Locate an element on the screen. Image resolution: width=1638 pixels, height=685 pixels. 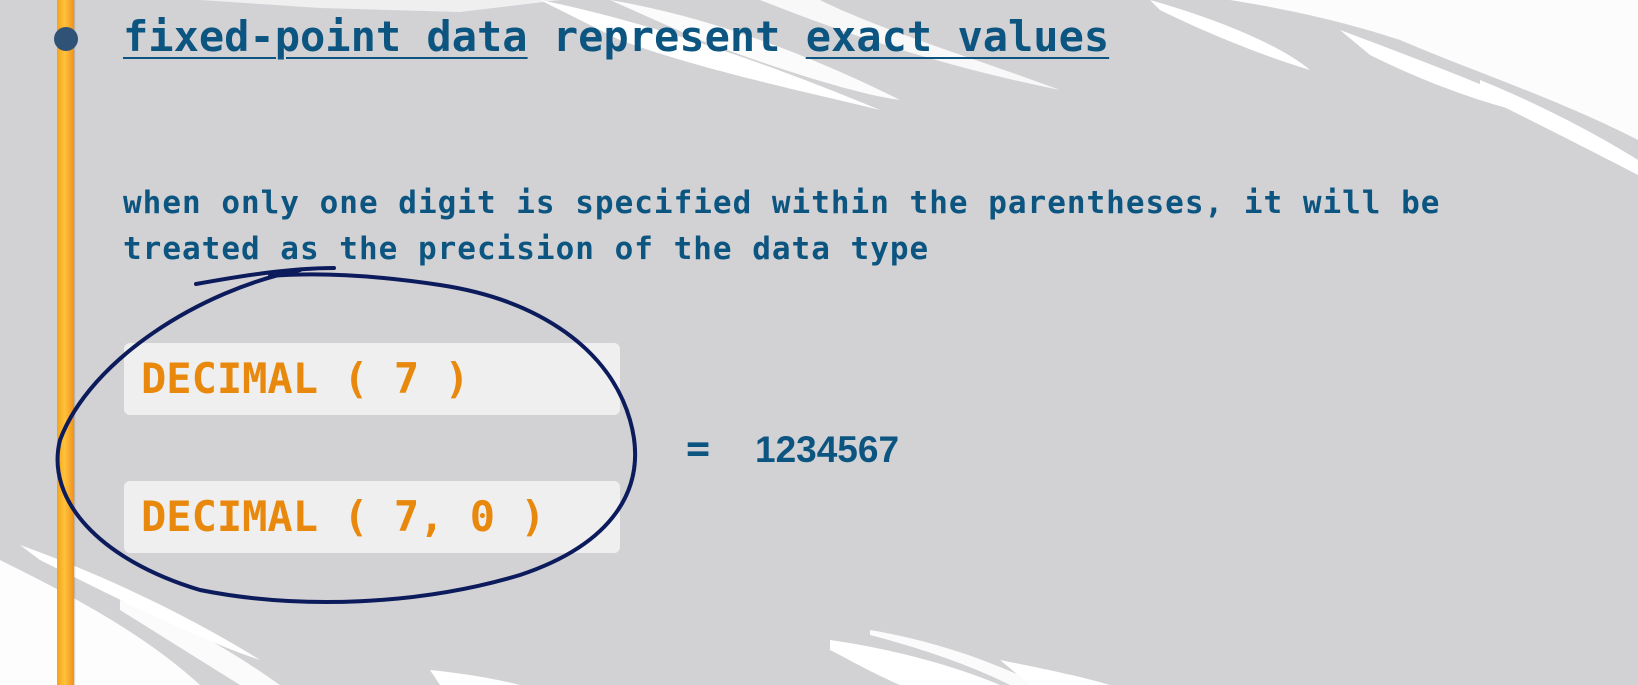
headline-term-exact-values: exact values is located at coordinates (957, 36).